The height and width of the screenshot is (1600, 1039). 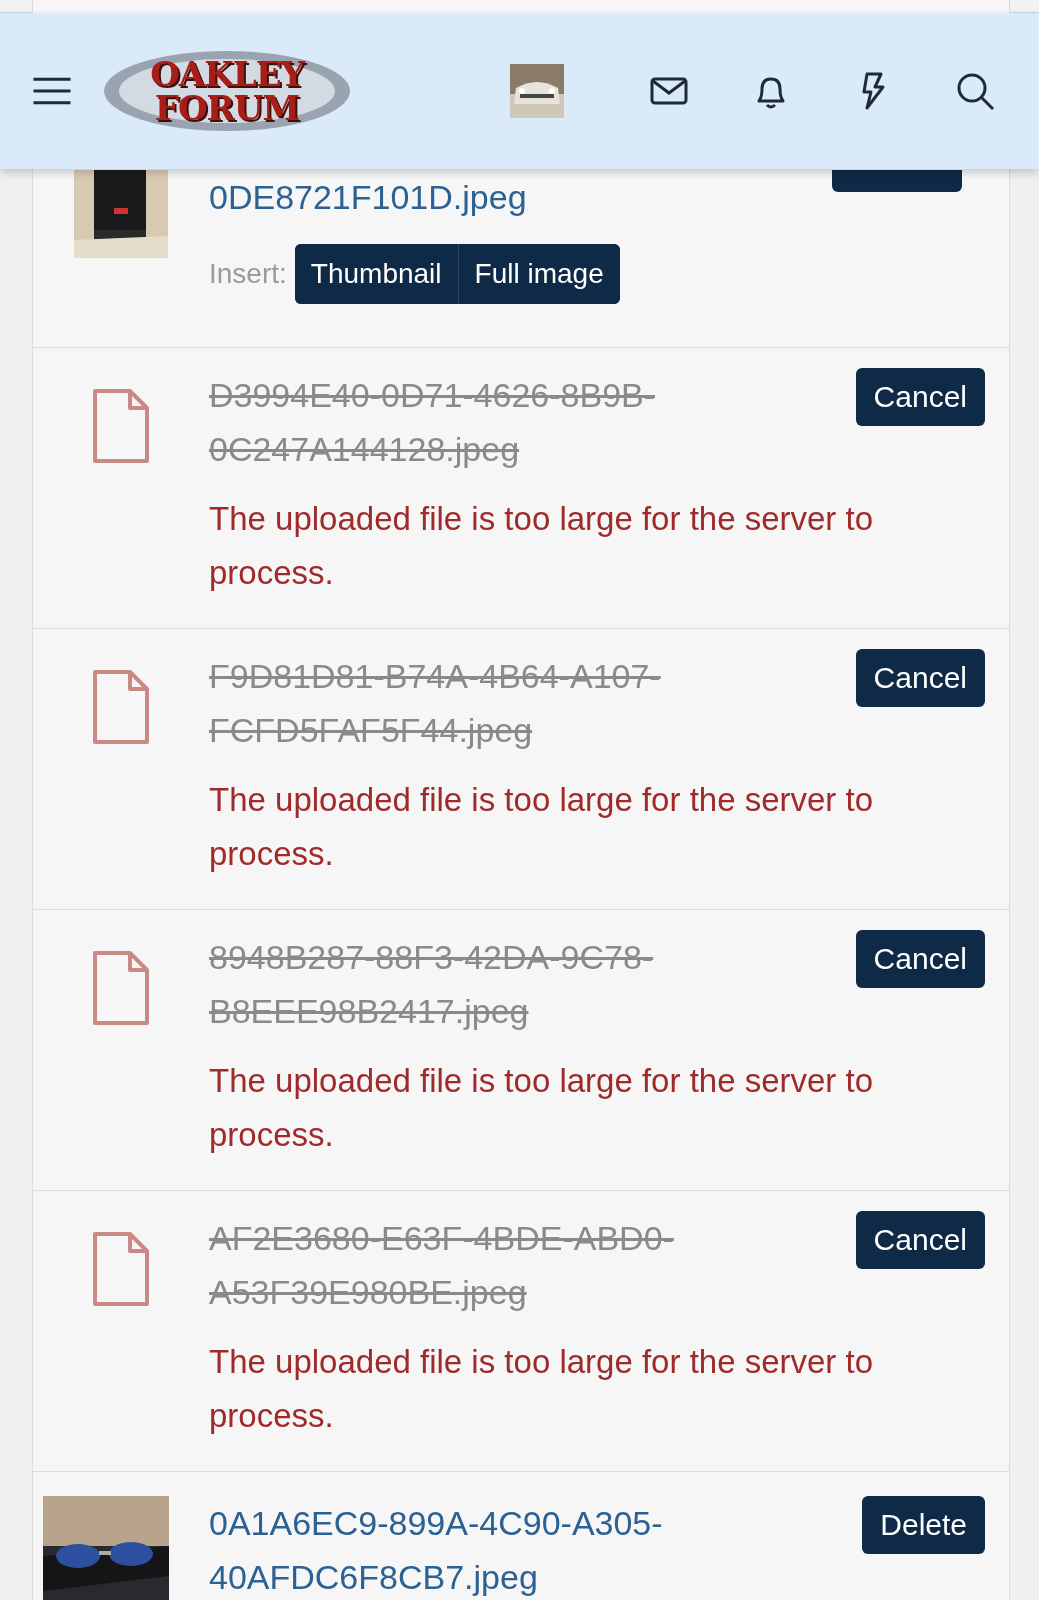 What do you see at coordinates (248, 274) in the screenshot?
I see `insert-label: Insert:` at bounding box center [248, 274].